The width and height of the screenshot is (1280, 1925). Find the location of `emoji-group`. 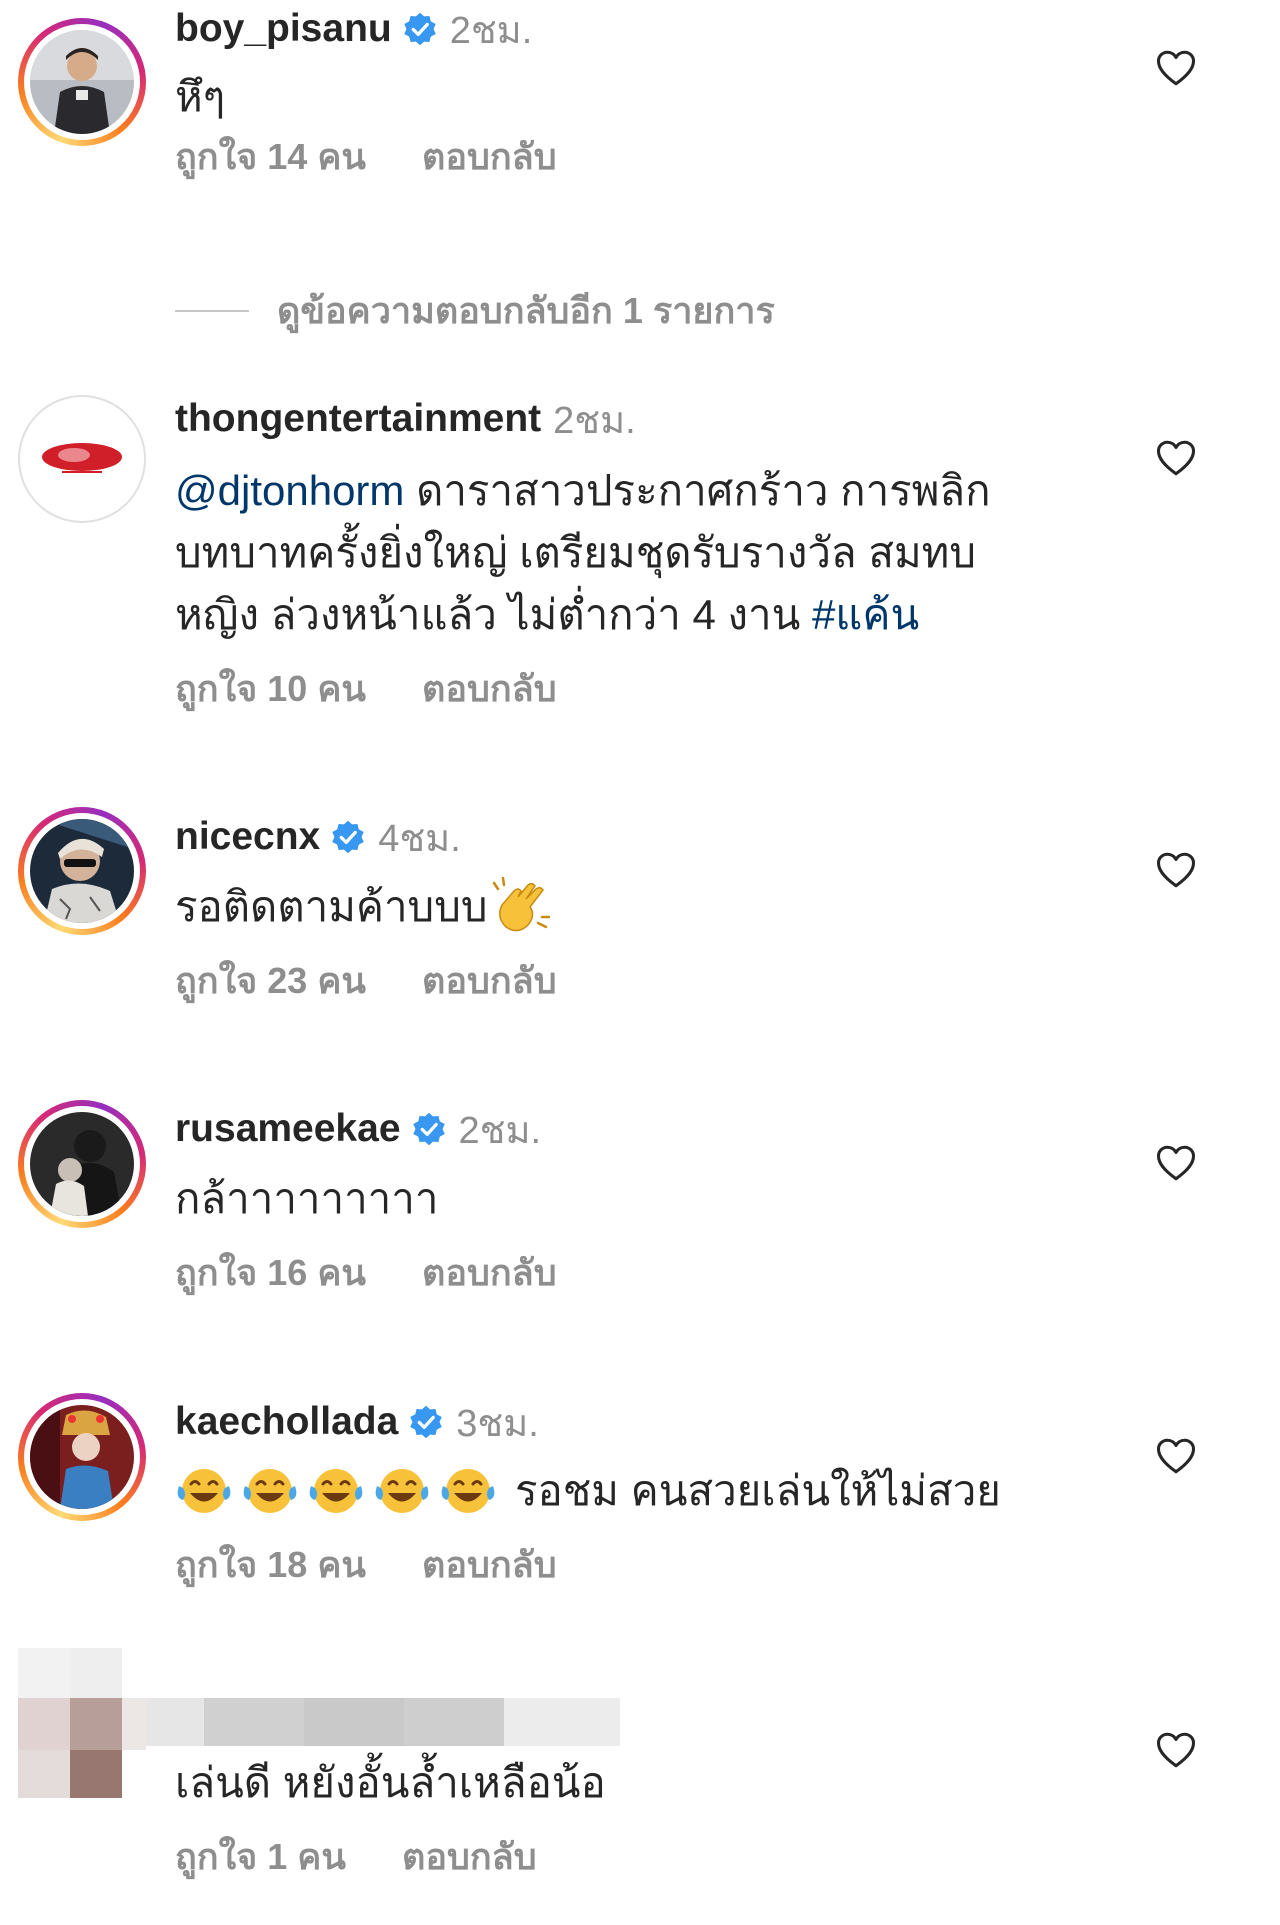

emoji-group is located at coordinates (336, 1491).